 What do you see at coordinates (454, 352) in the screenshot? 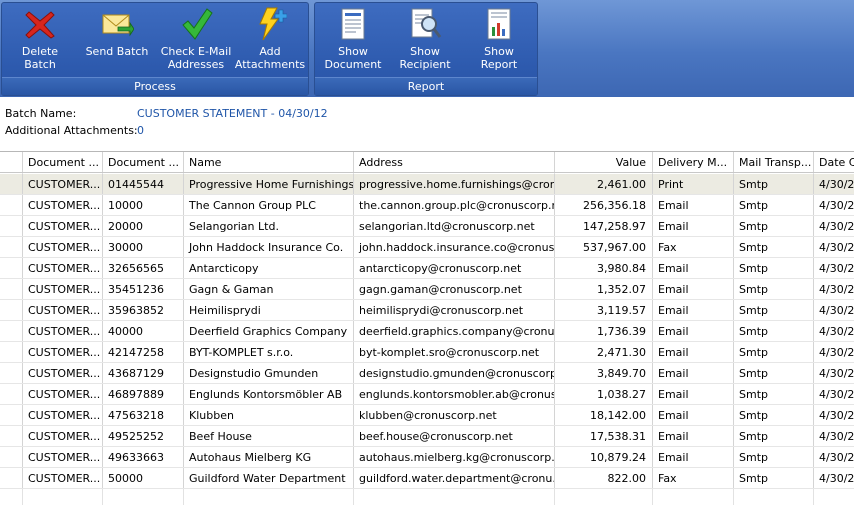
I see `cell-address: byt-komplet.sro@cronuscorp.net` at bounding box center [454, 352].